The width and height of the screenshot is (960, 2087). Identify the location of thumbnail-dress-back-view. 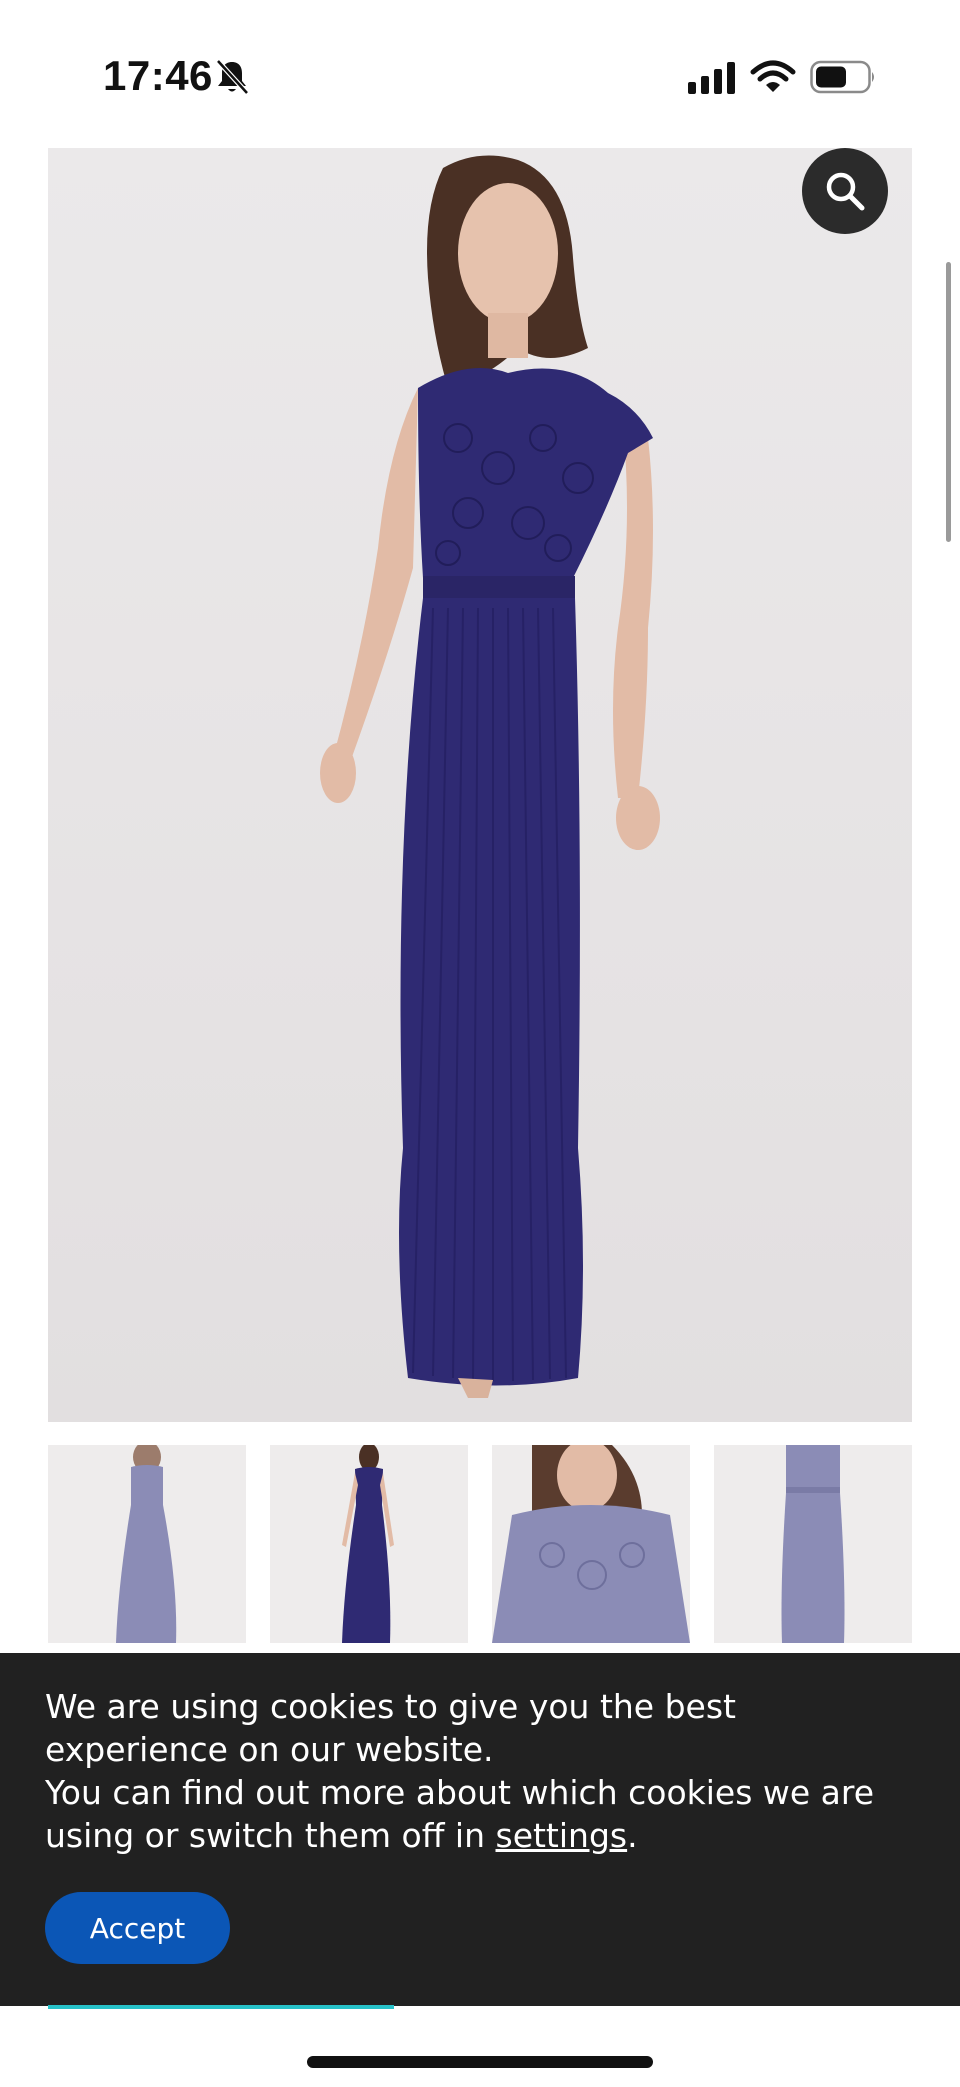
(147, 1544).